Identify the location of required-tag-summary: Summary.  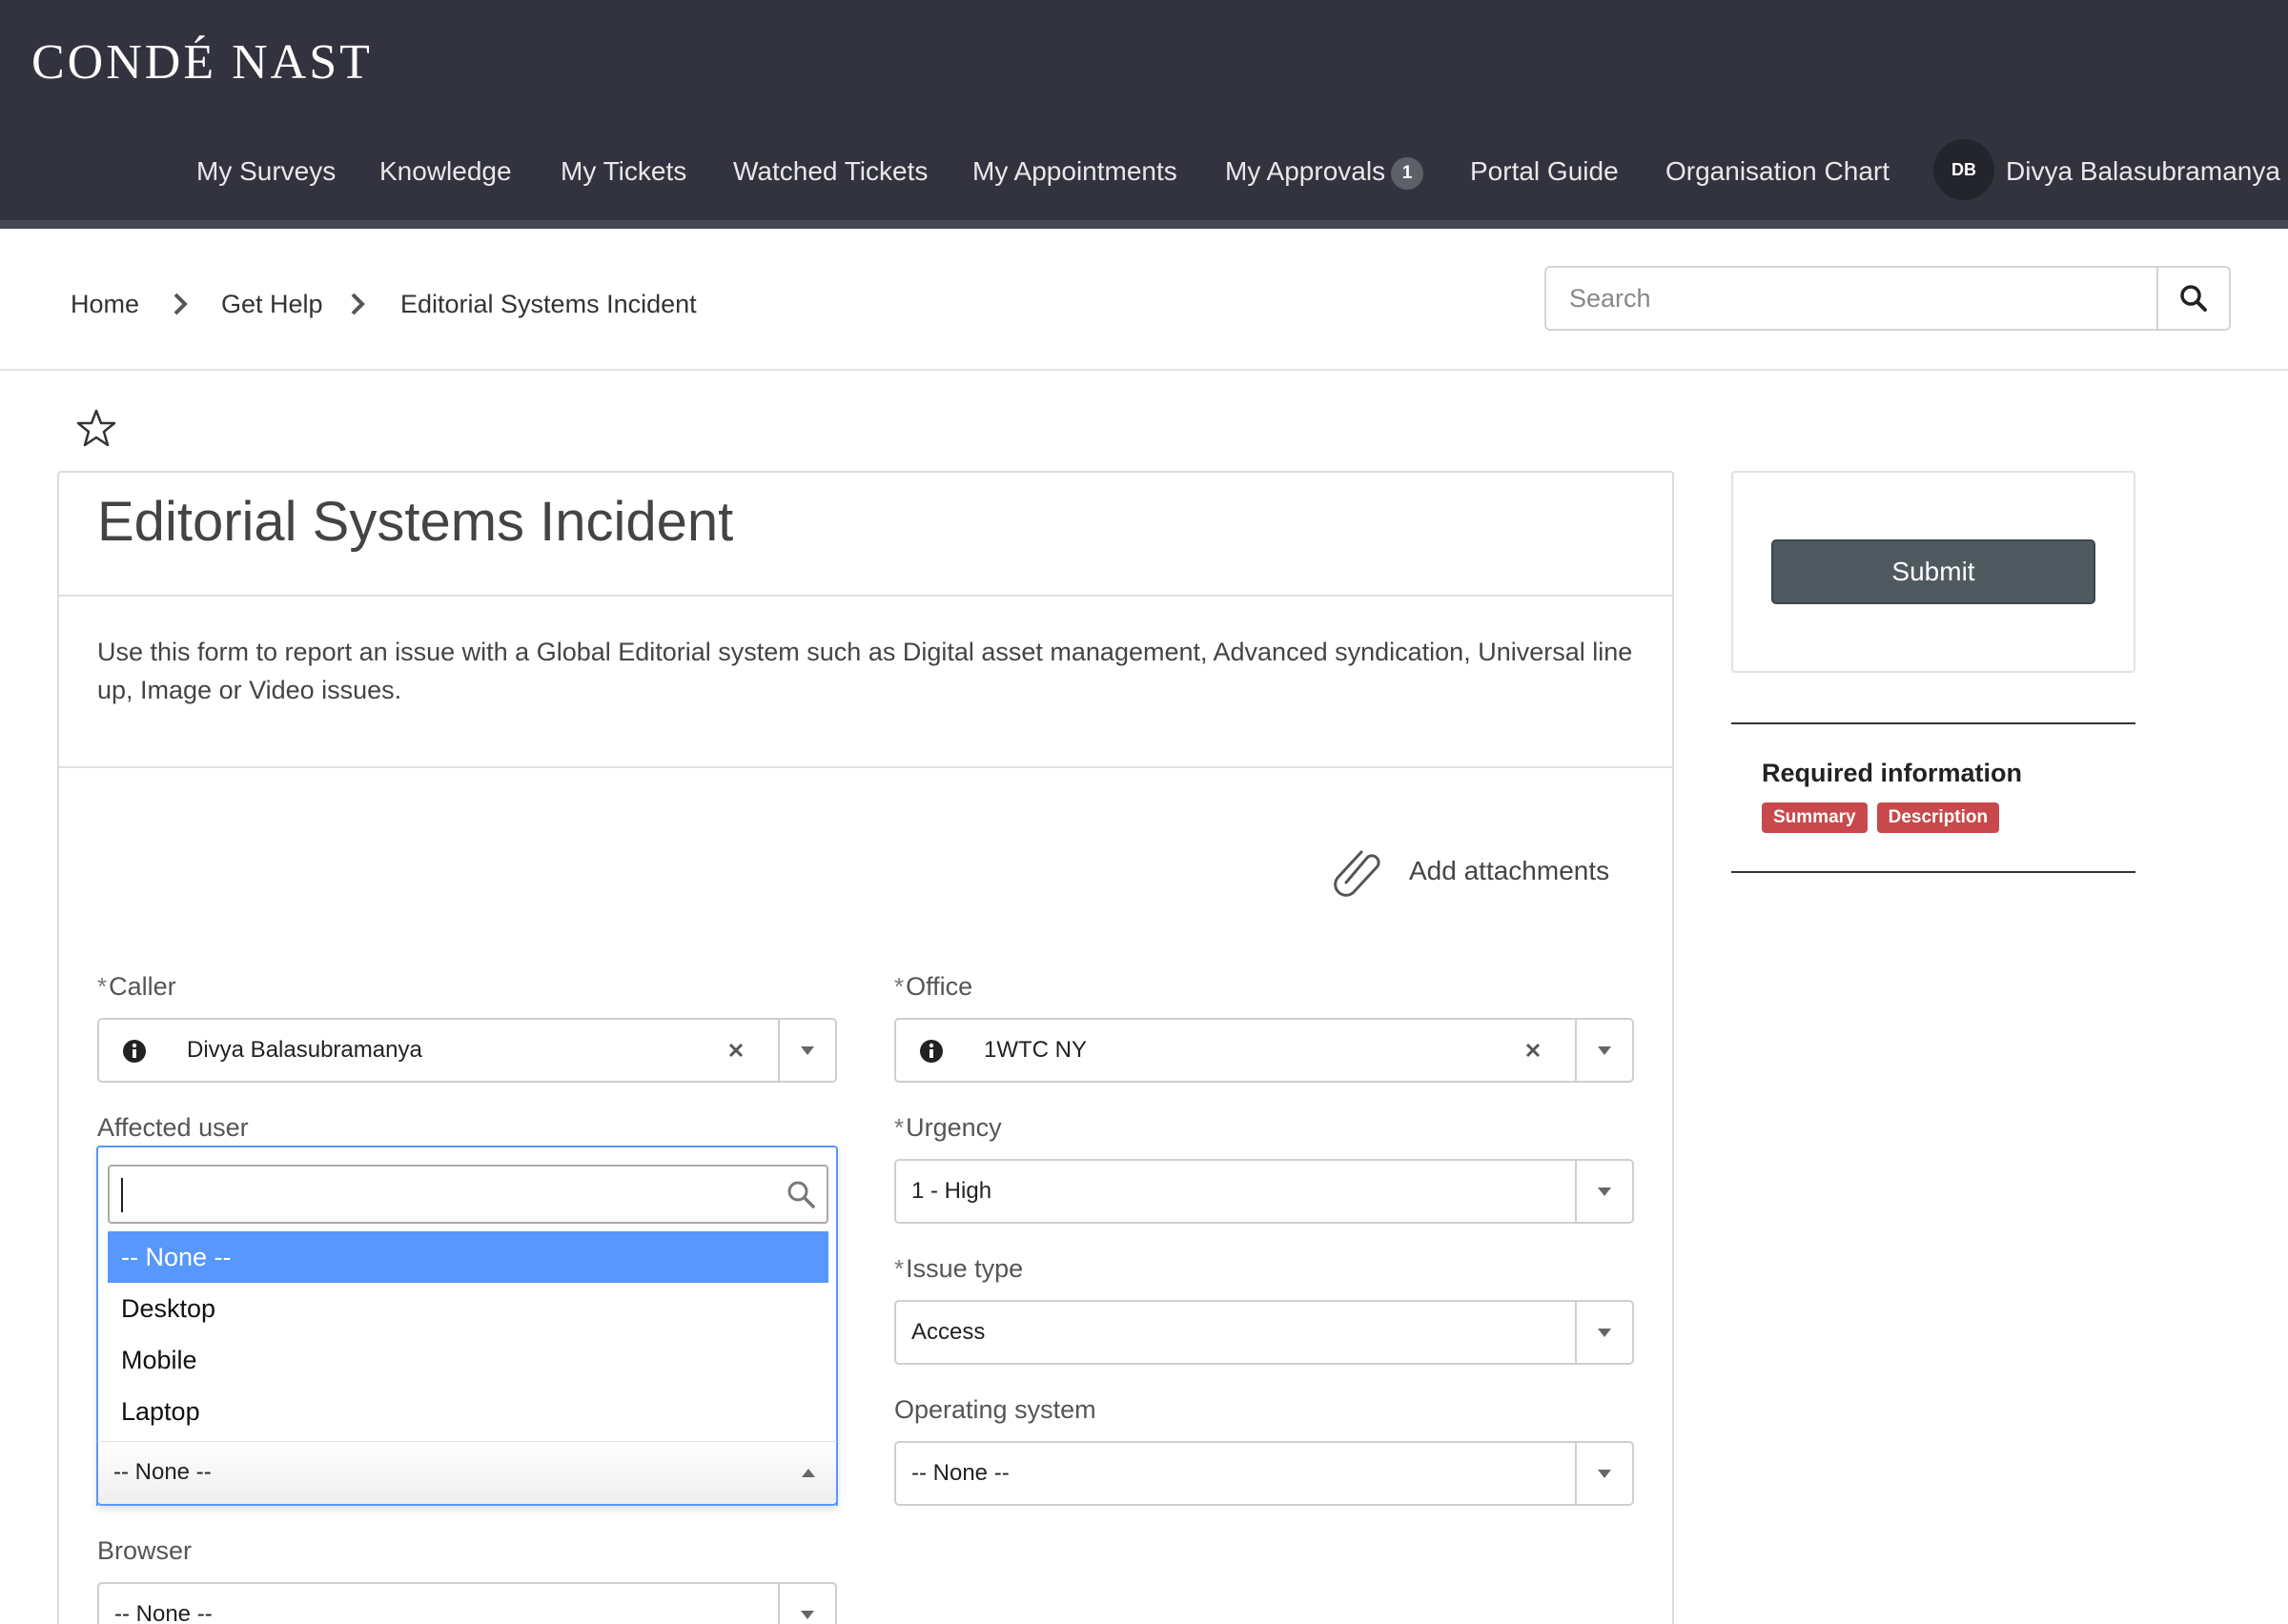
(1815, 817).